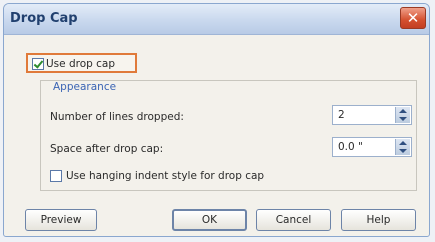 Image resolution: width=435 pixels, height=242 pixels. I want to click on appearance-group-title: Appearance, so click(85, 87).